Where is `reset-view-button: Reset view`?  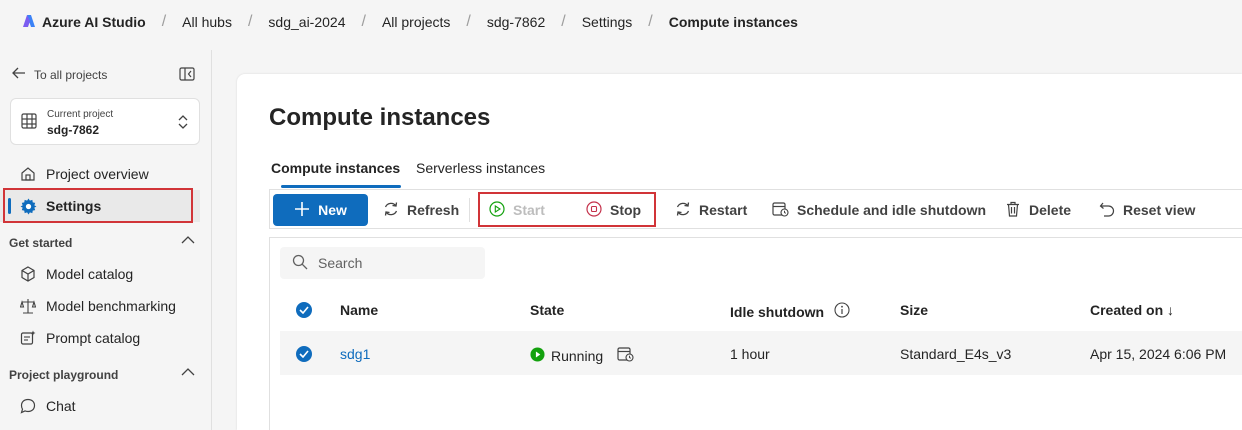 reset-view-button: Reset view is located at coordinates (1147, 210).